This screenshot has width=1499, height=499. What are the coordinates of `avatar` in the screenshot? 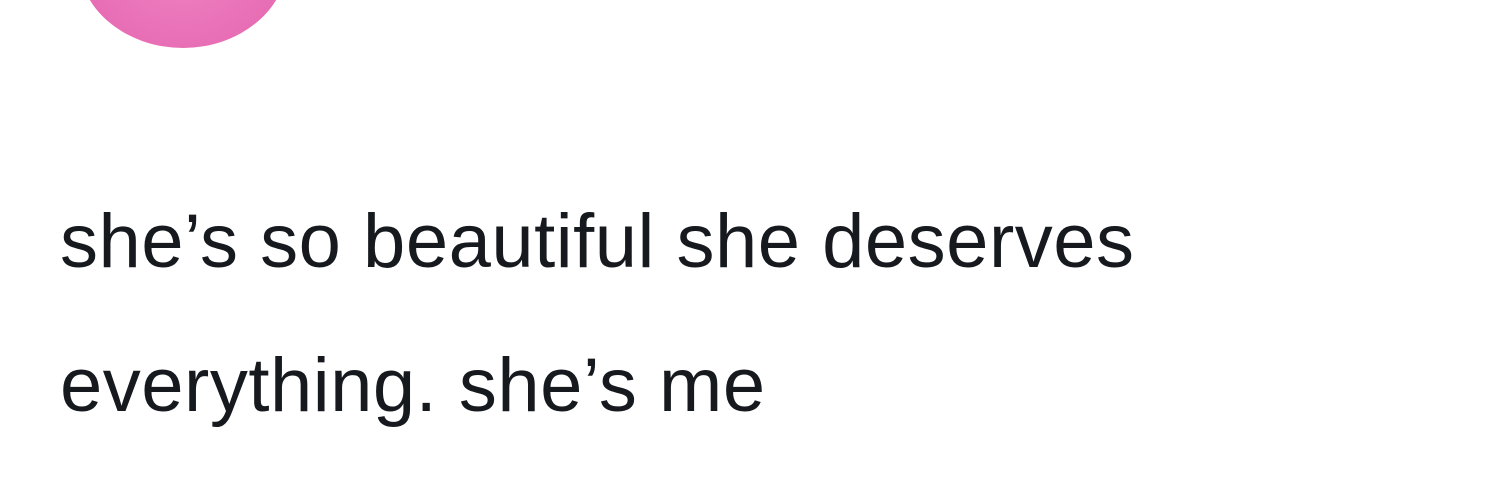 It's located at (183, 24).